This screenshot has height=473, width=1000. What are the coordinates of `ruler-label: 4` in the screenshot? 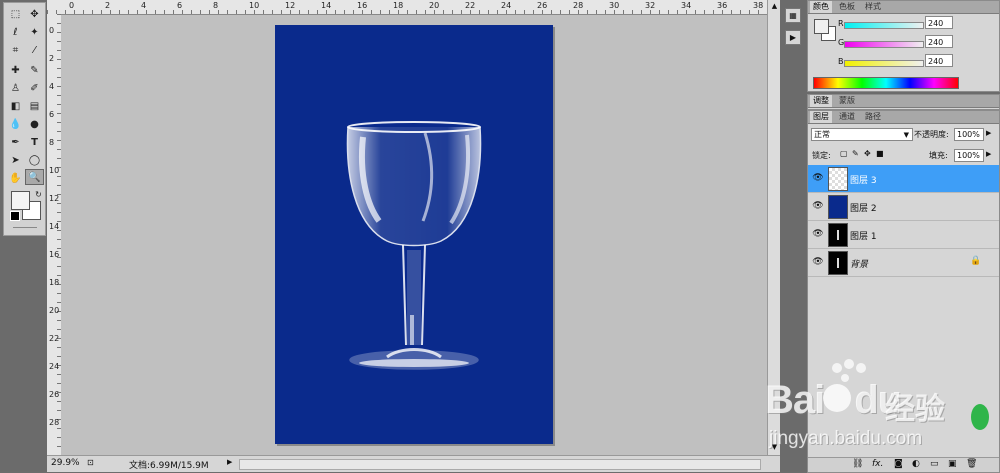 It's located at (144, 5).